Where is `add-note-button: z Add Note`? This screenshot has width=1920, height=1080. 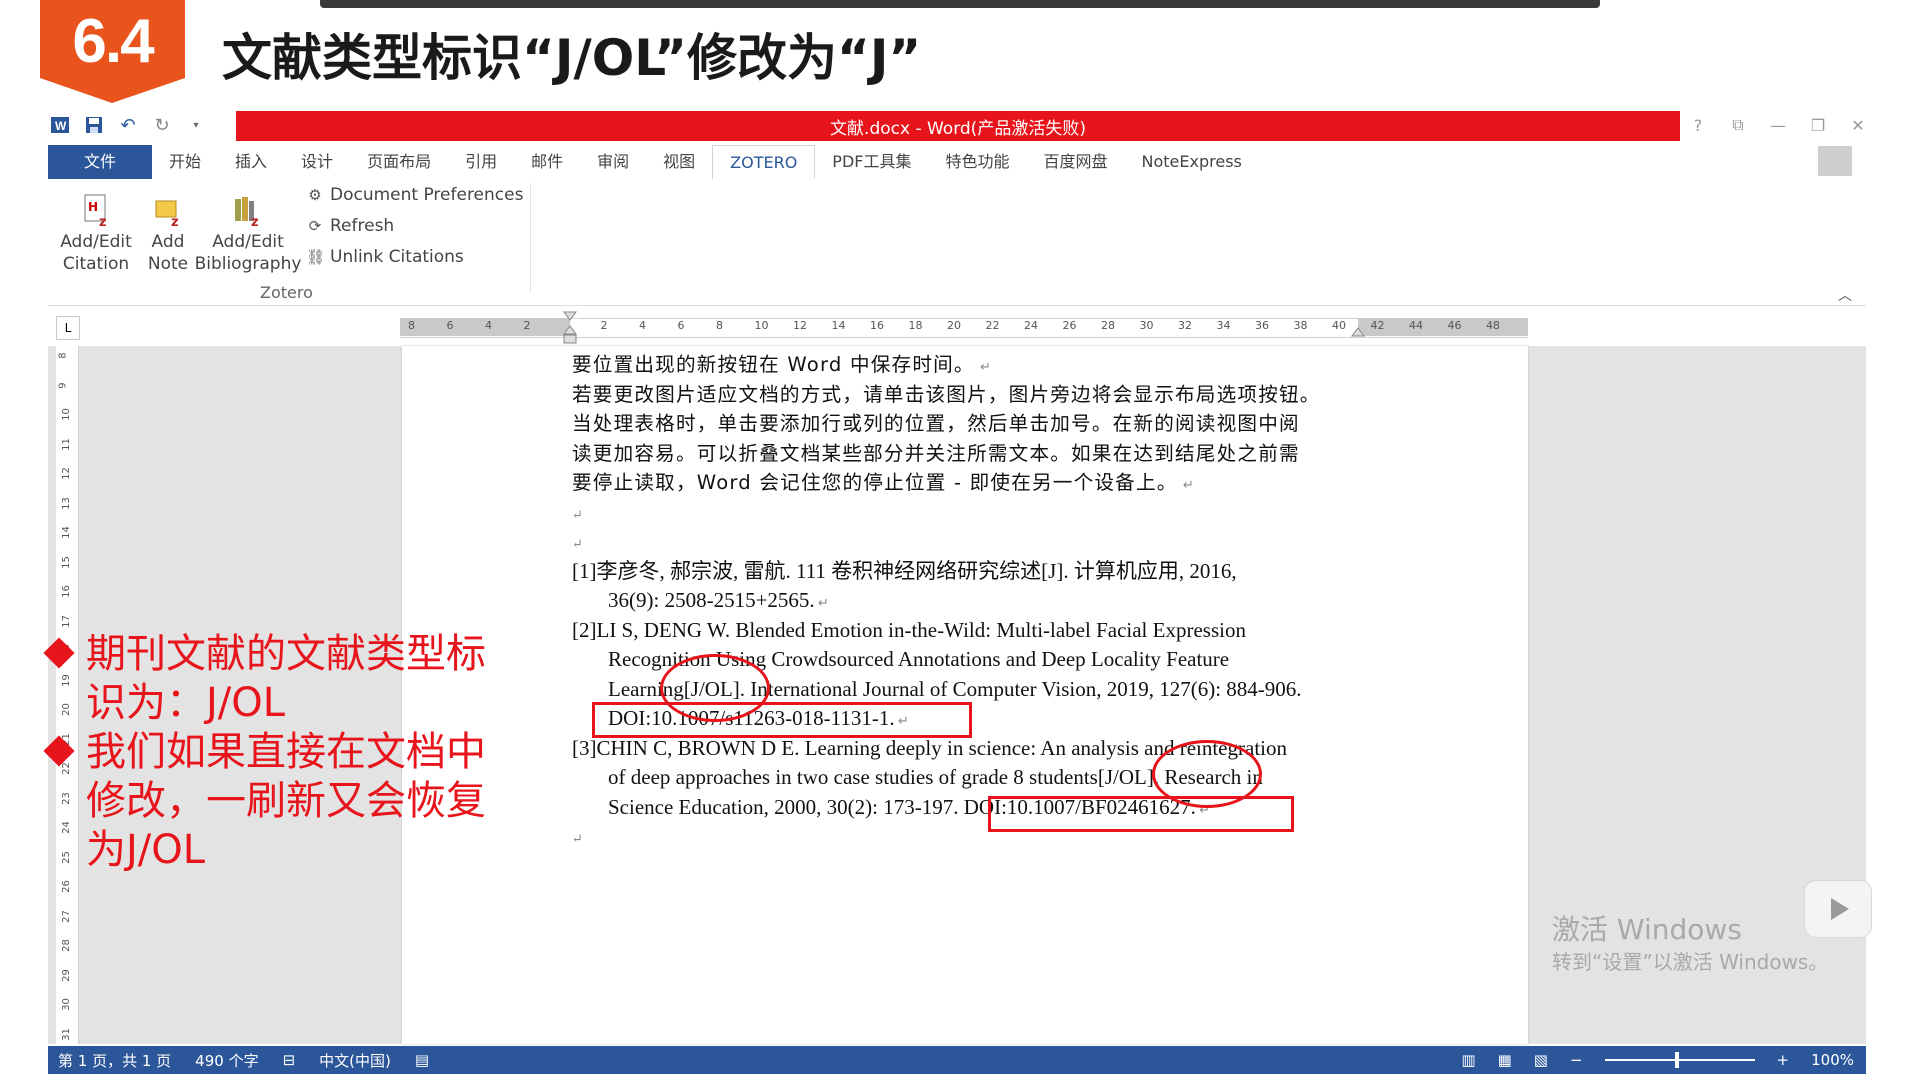
add-note-button: z Add Note is located at coordinates (168, 234).